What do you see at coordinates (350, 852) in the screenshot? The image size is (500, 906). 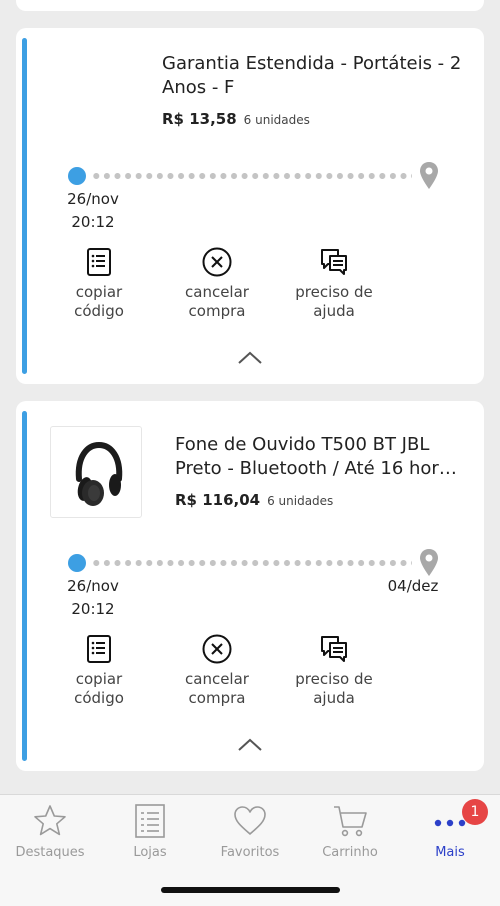 I see `tab-label: Carrinho` at bounding box center [350, 852].